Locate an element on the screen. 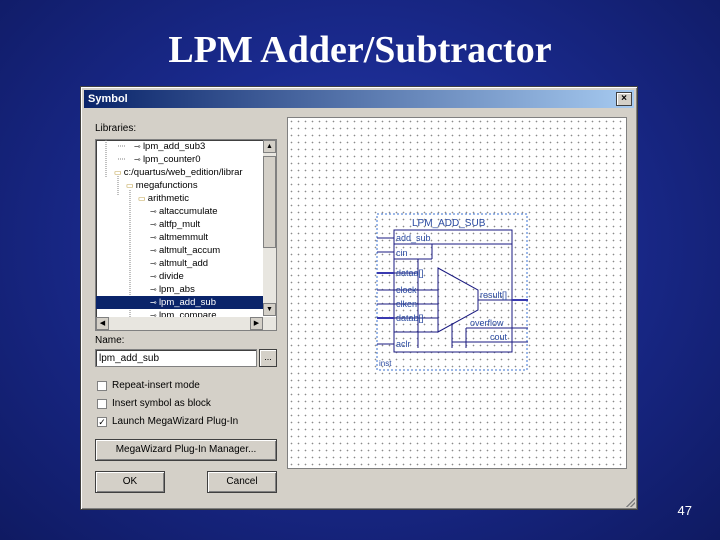  tree-item-label: lpm_counter0 is located at coordinates (171, 159).